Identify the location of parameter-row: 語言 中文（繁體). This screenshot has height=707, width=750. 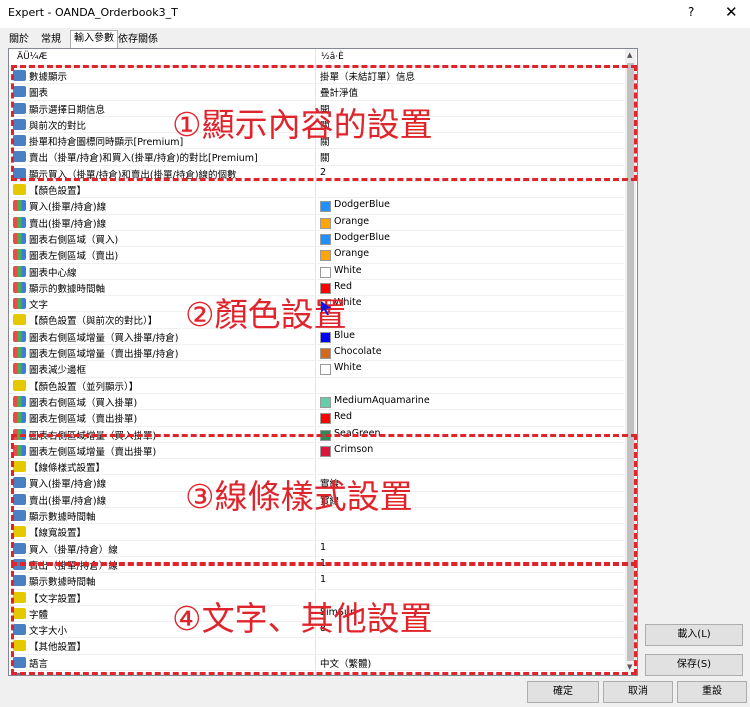
(316, 663).